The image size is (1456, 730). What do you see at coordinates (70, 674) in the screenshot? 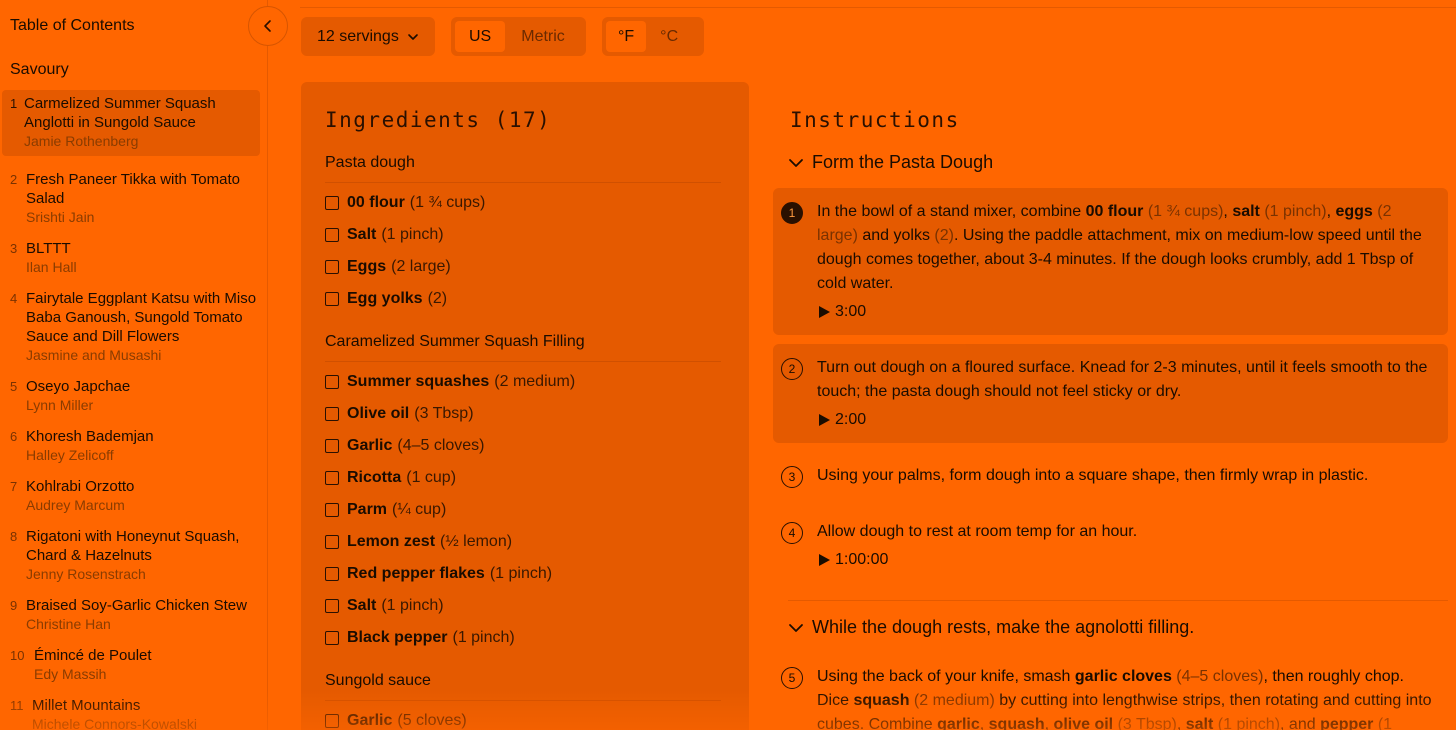
I see `toc-item-author: Edy Massih` at bounding box center [70, 674].